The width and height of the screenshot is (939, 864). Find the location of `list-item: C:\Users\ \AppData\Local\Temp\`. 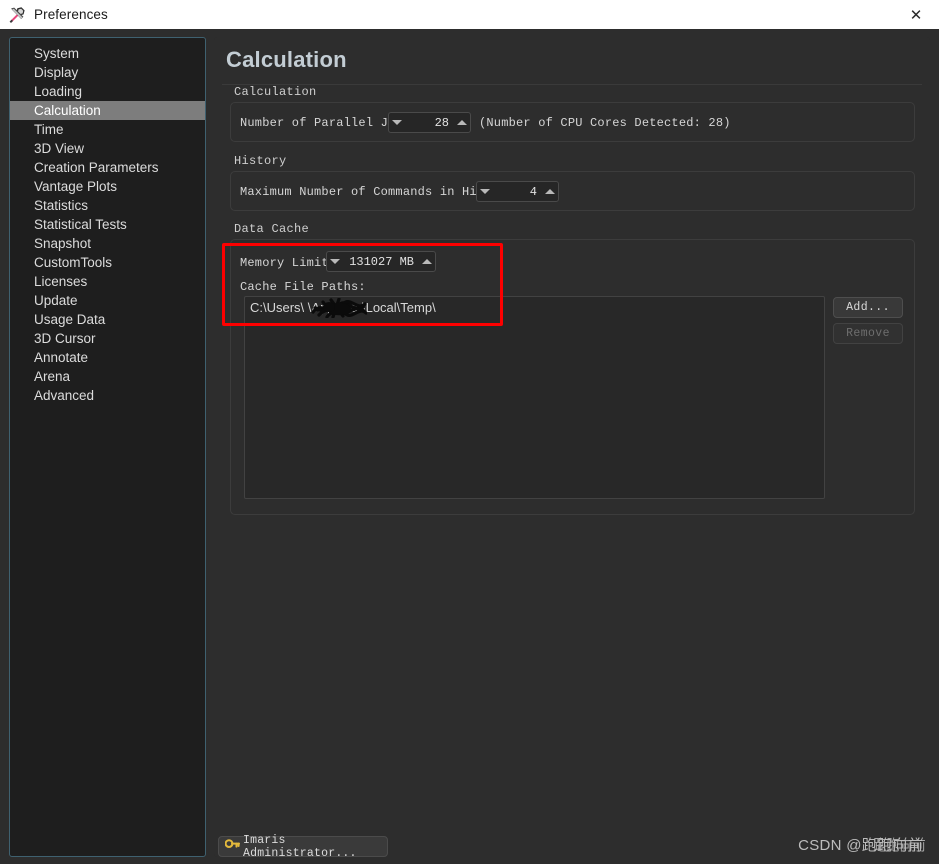

list-item: C:\Users\ \AppData\Local\Temp\ is located at coordinates (534, 308).